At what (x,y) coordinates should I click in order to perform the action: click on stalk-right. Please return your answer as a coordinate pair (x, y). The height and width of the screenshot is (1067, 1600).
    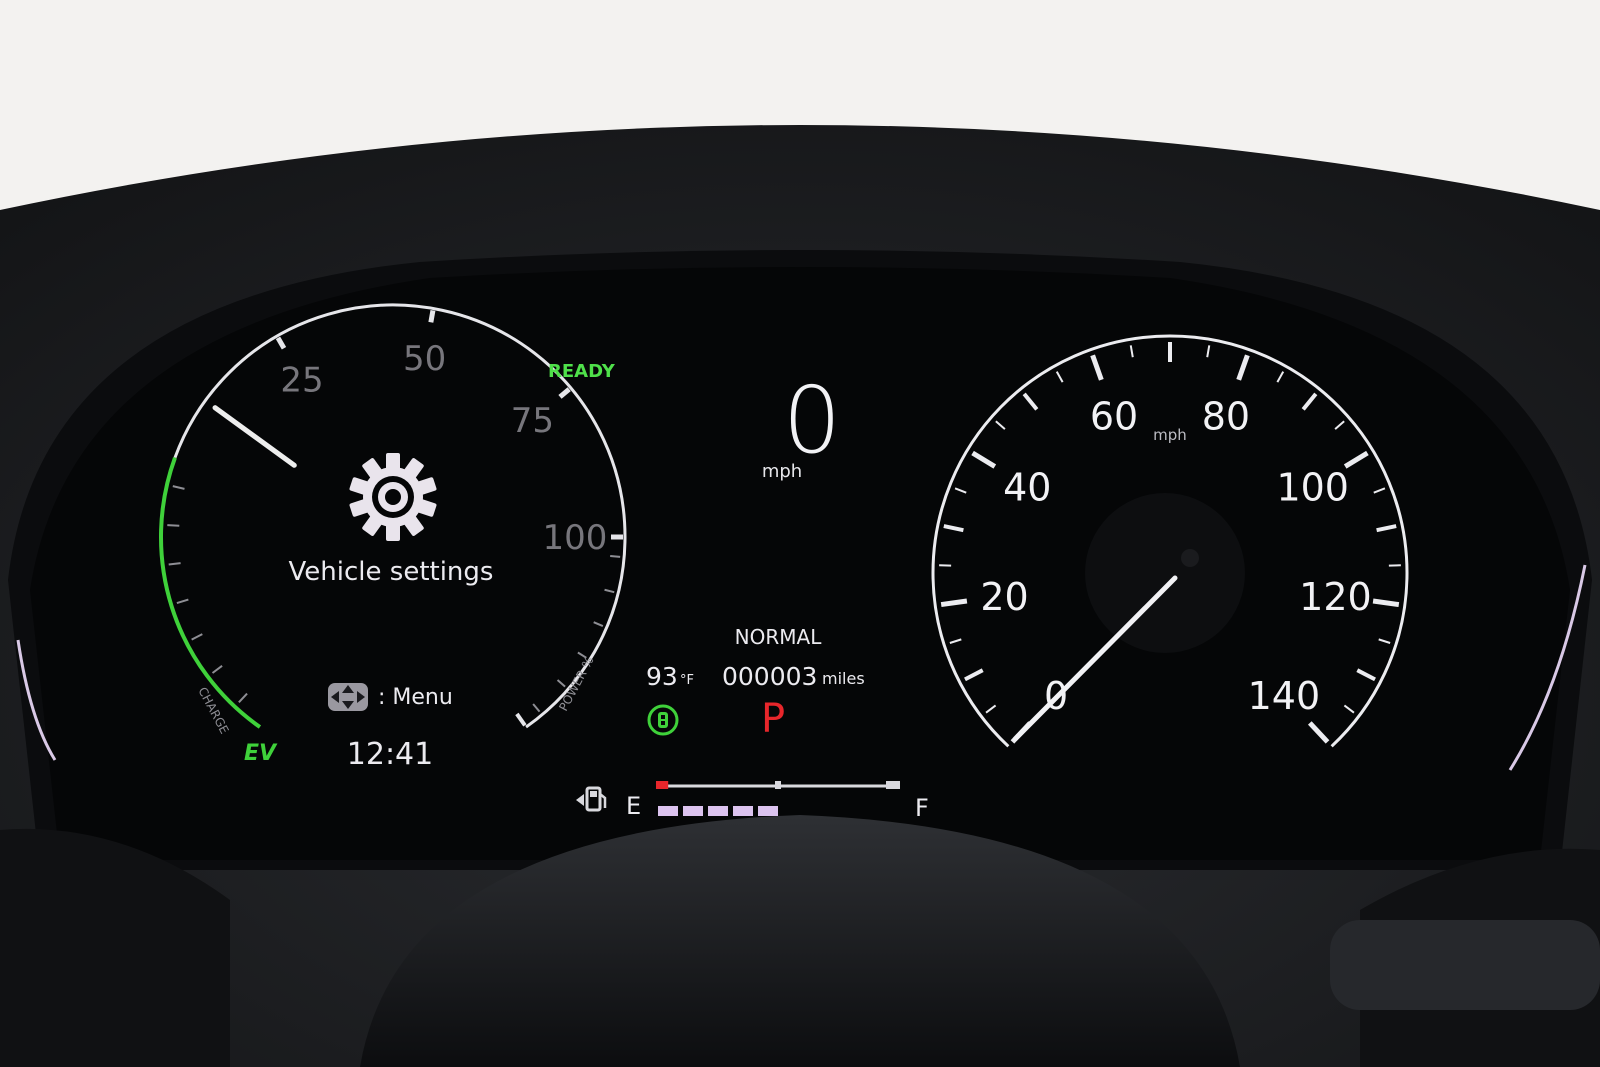
    Looking at the image, I should click on (1465, 965).